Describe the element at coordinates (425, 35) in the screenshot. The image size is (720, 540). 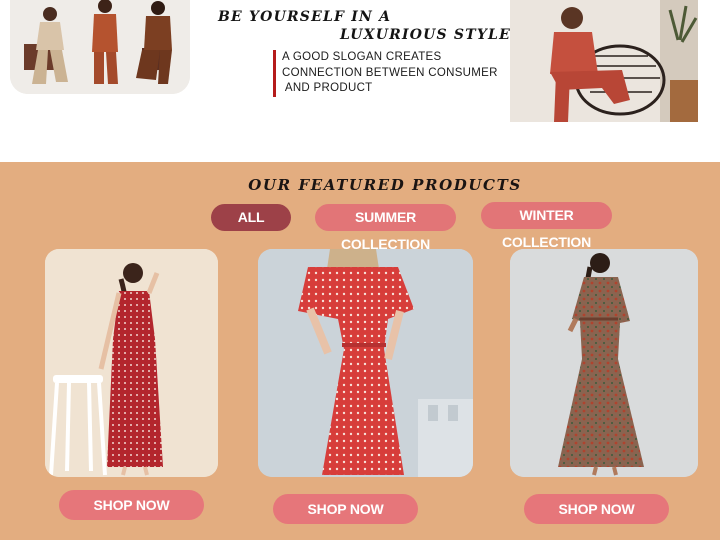
I see `tagline-line-2: LUXURIOUS STYLE` at that location.